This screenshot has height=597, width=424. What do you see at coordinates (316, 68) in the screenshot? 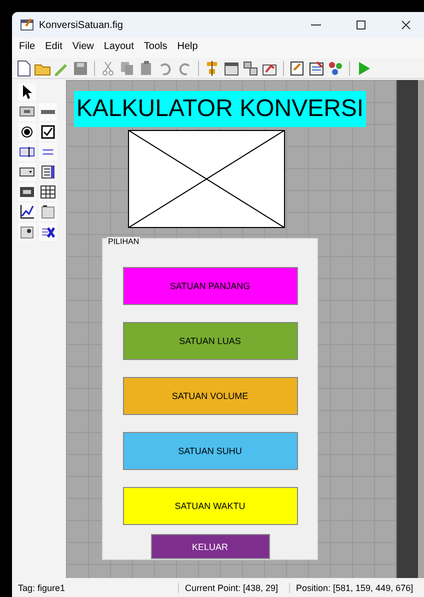
I see `property-inspector-icon` at bounding box center [316, 68].